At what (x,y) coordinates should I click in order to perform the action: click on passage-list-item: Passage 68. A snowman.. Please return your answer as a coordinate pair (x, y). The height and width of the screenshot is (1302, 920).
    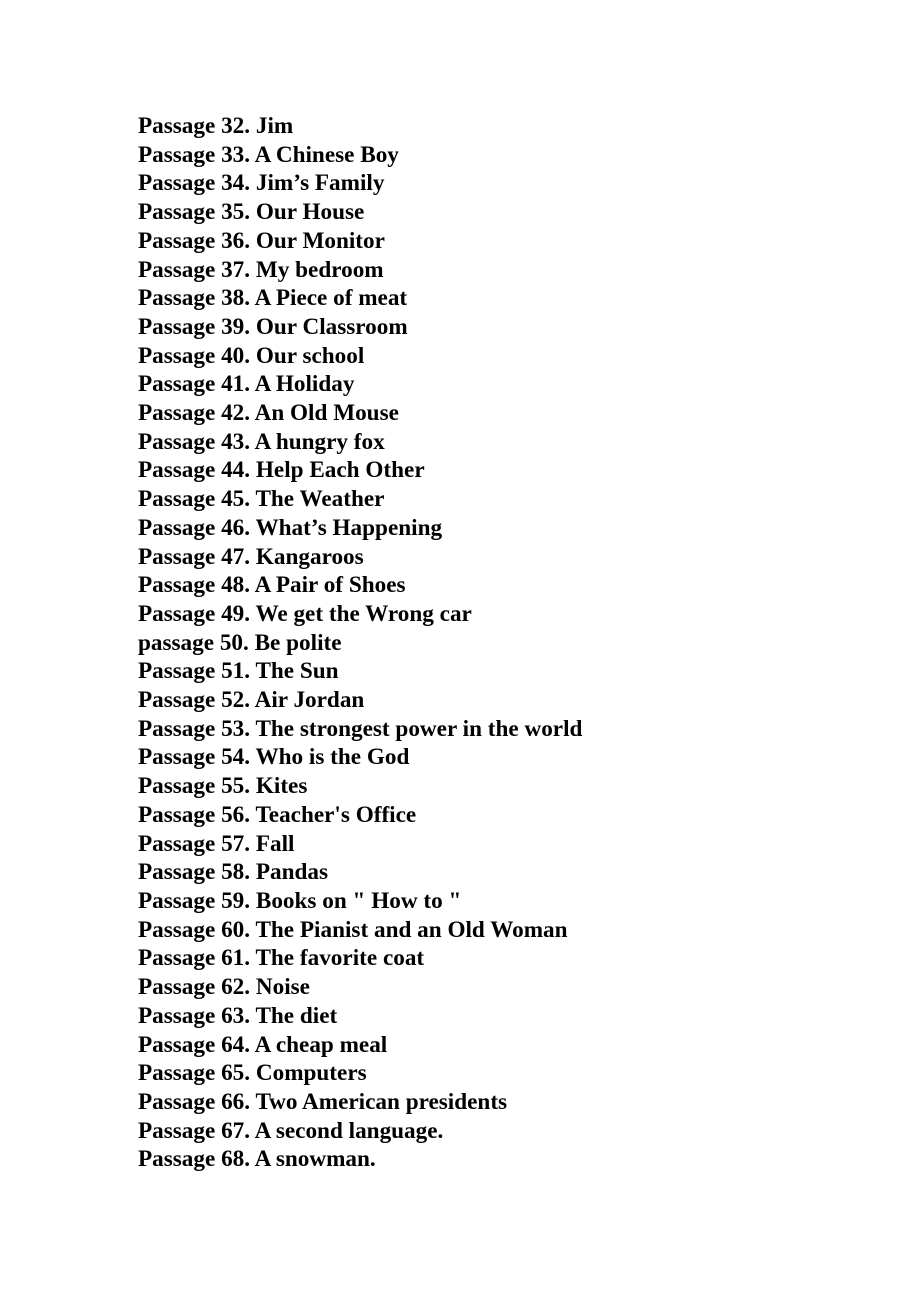
    Looking at the image, I should click on (257, 1159).